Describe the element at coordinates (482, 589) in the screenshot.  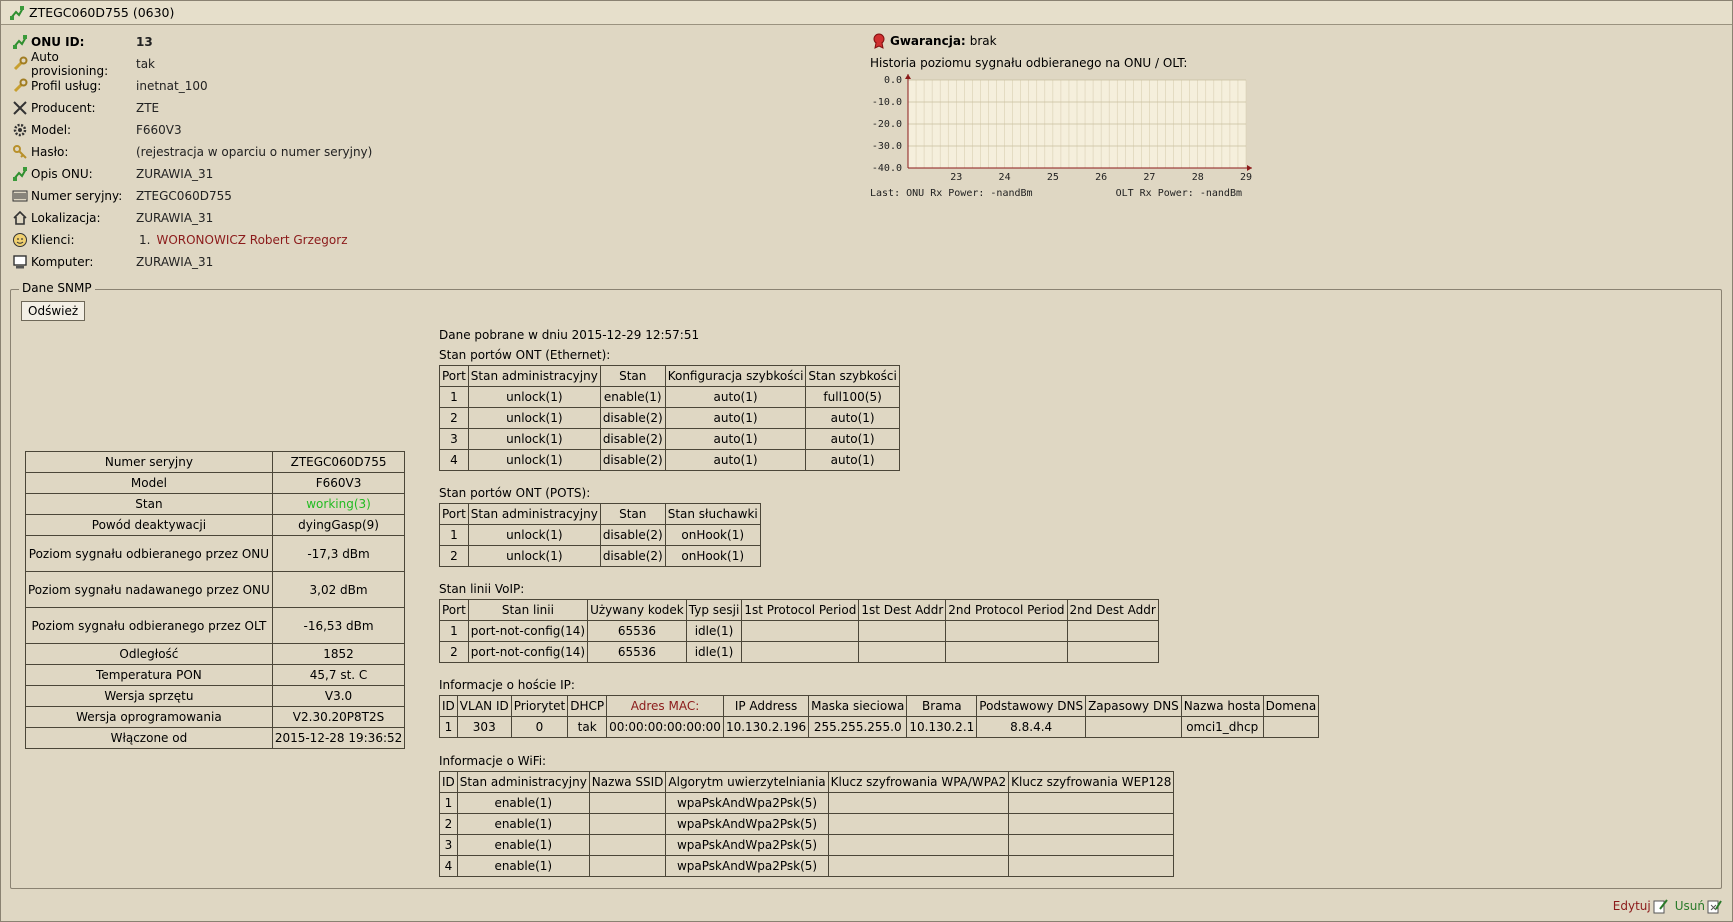
I see `voip-title: Stan linii VoIP:` at that location.